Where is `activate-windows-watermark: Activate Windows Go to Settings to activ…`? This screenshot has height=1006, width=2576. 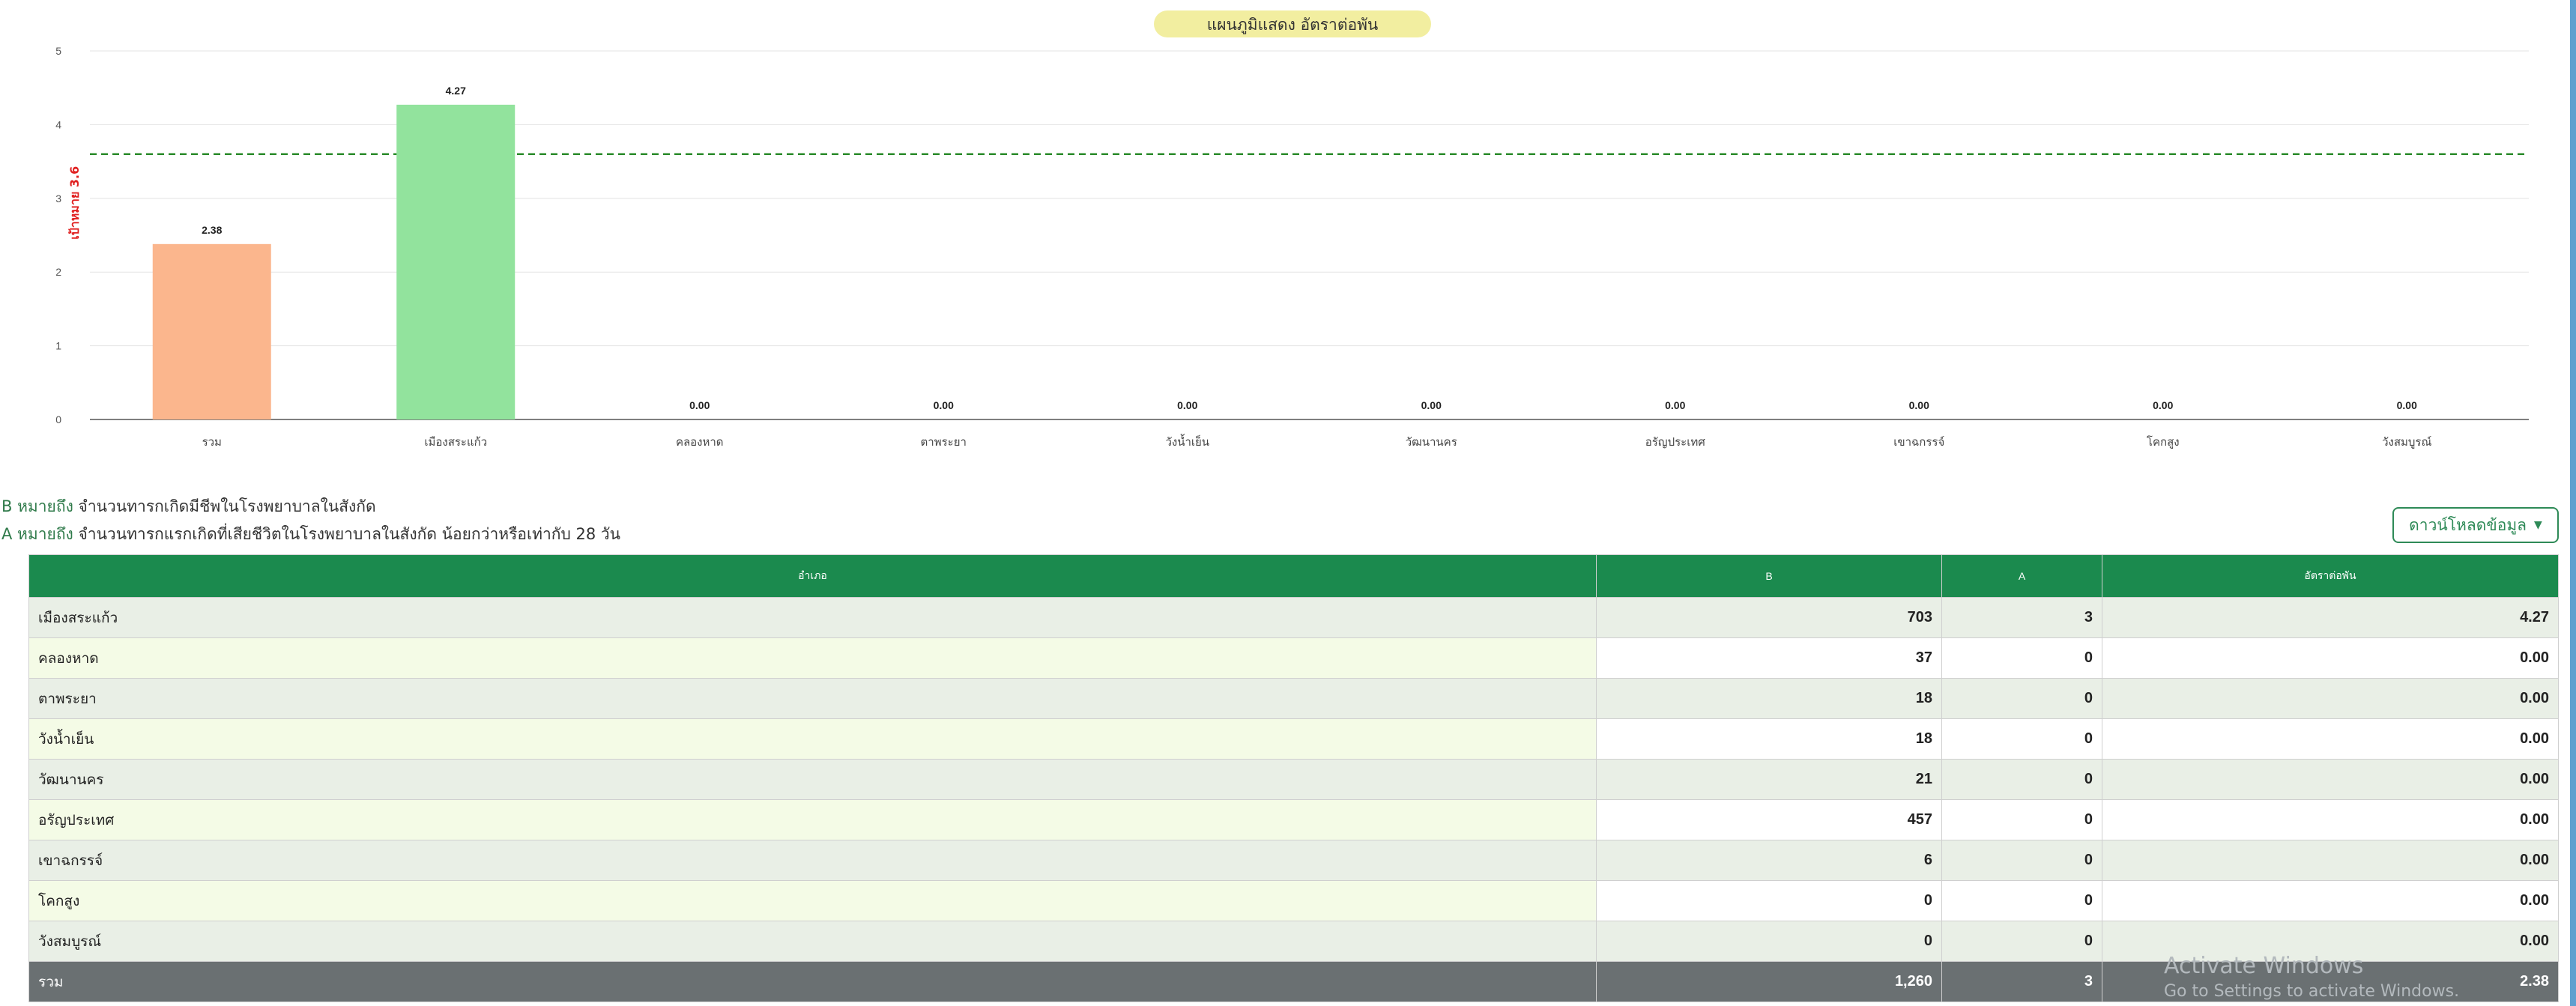 activate-windows-watermark: Activate Windows Go to Settings to activ… is located at coordinates (2311, 977).